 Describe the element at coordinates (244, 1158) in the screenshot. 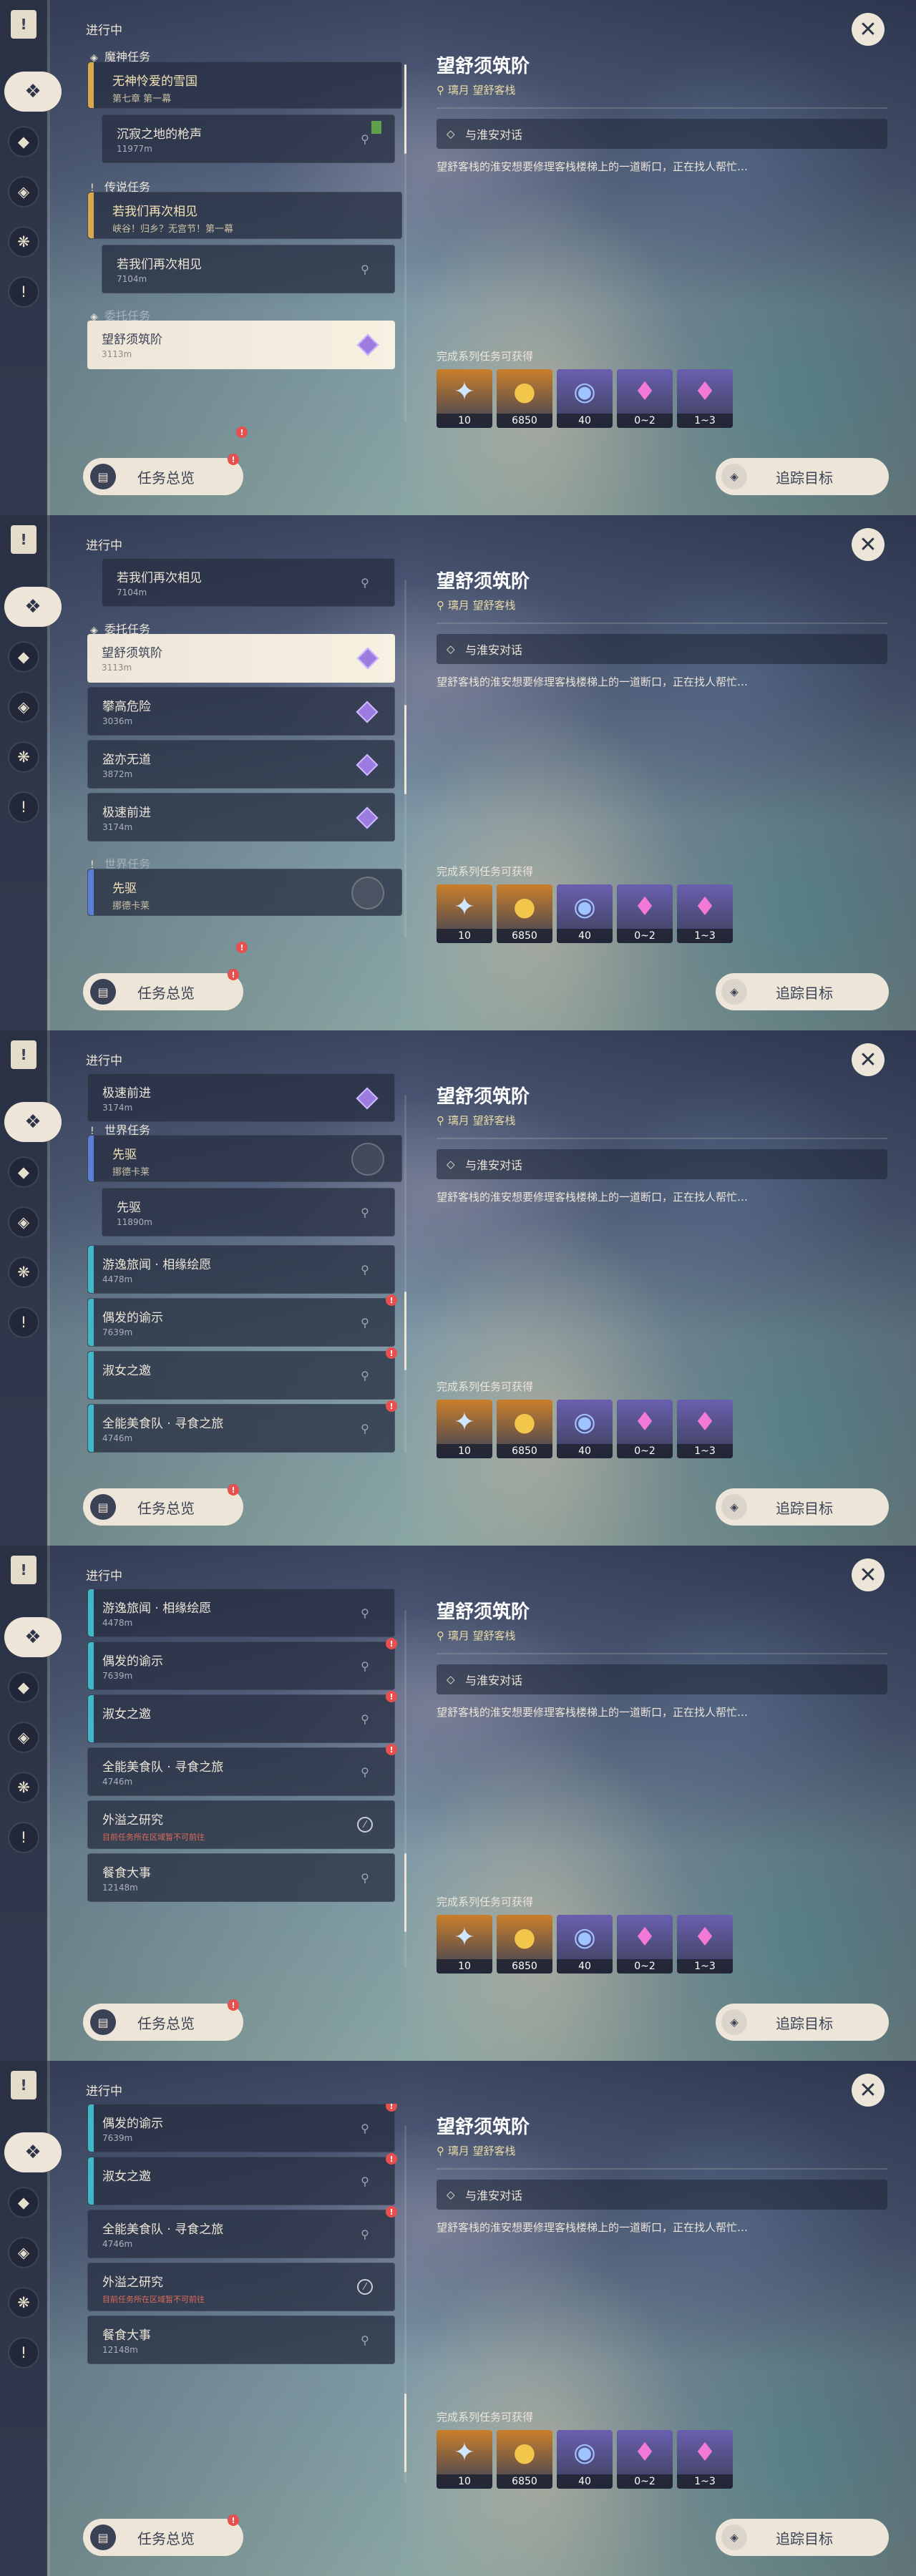

I see `quest-item: 先驱 挪德卡莱` at that location.